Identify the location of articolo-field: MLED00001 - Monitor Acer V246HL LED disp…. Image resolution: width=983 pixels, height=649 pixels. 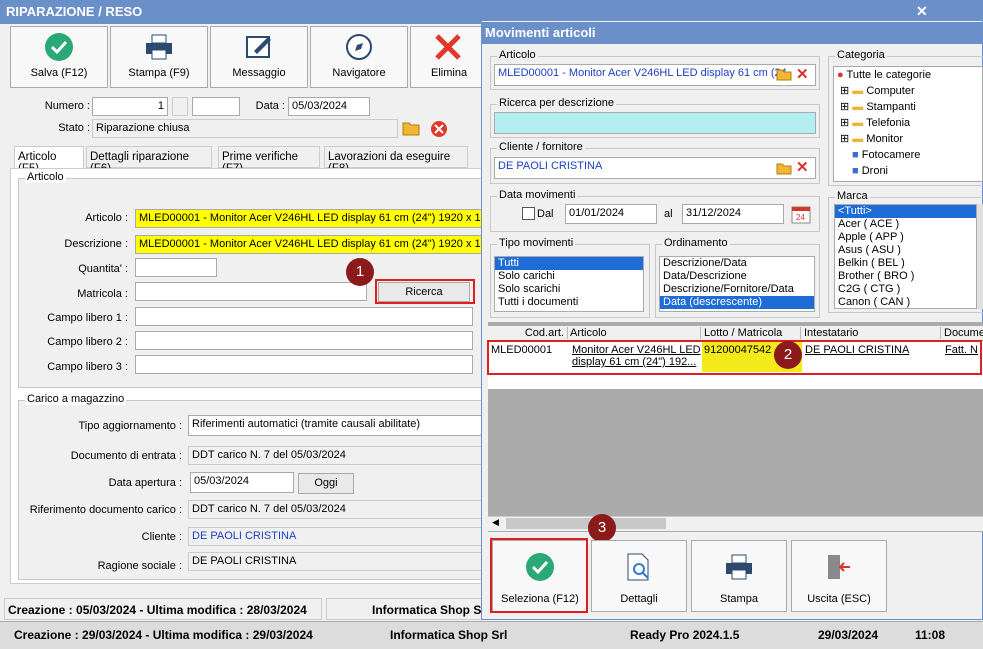
(310, 218).